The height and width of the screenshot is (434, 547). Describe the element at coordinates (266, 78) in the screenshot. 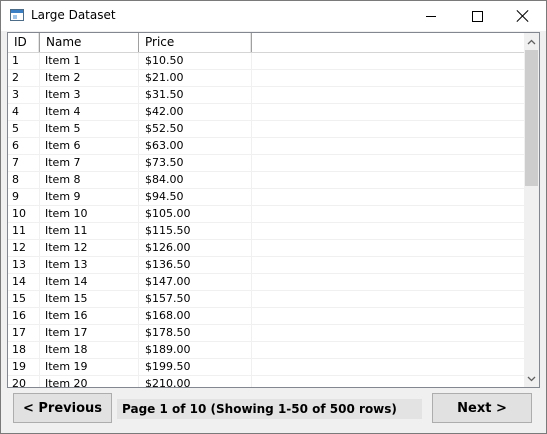

I see `table-row: 2 Item 2 $21.00` at that location.